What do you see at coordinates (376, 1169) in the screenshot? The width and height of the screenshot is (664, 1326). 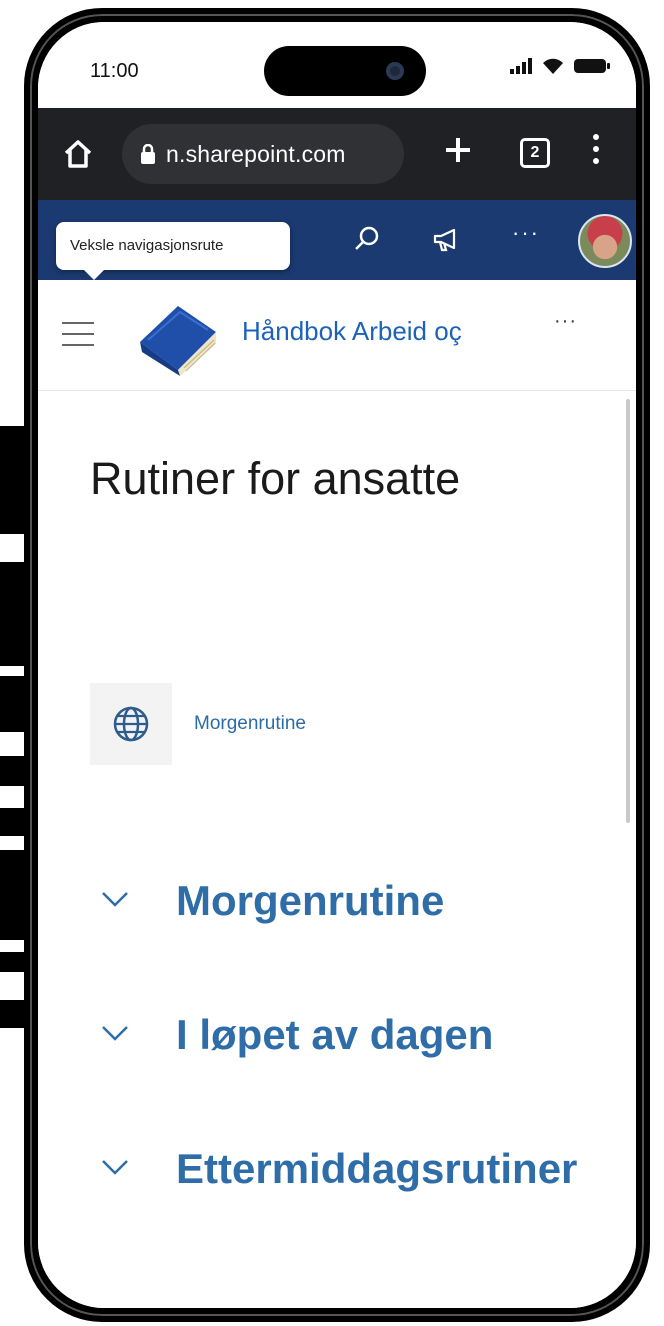 I see `section-title: Ettermiddagsrutiner` at bounding box center [376, 1169].